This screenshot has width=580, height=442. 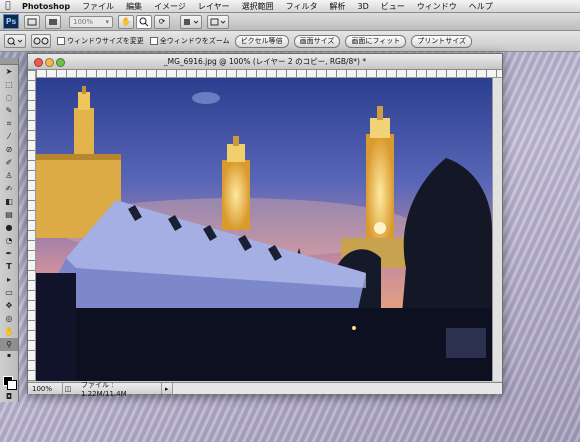 I want to click on menu-window: ウィンドウ, so click(x=437, y=6).